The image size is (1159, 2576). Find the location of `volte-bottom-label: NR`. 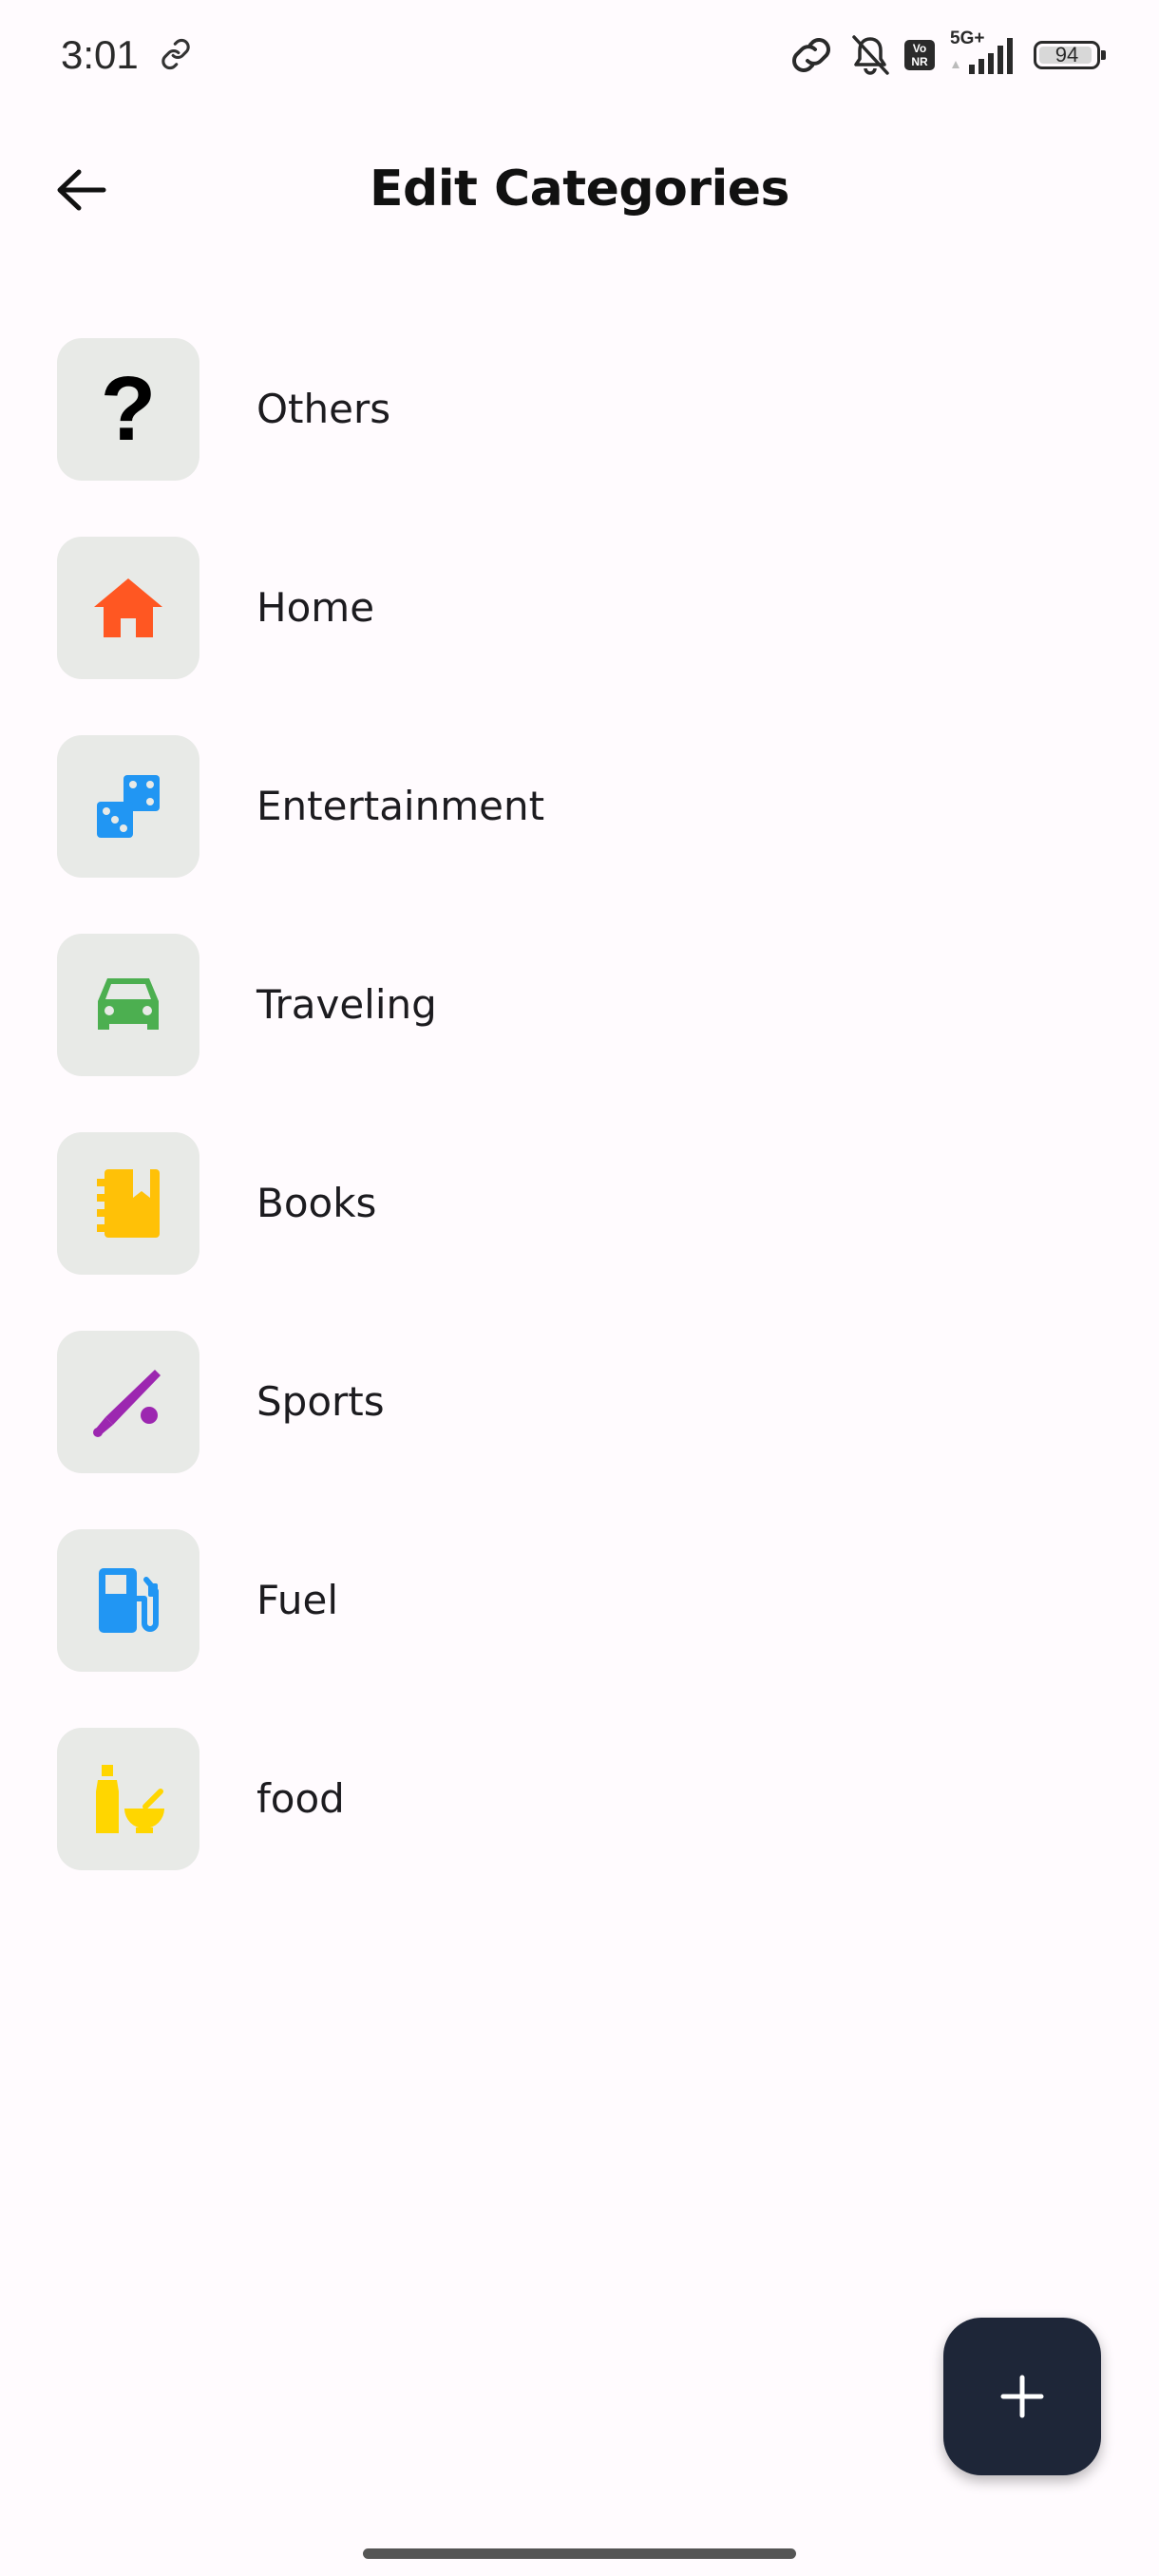

volte-bottom-label: NR is located at coordinates (919, 61).